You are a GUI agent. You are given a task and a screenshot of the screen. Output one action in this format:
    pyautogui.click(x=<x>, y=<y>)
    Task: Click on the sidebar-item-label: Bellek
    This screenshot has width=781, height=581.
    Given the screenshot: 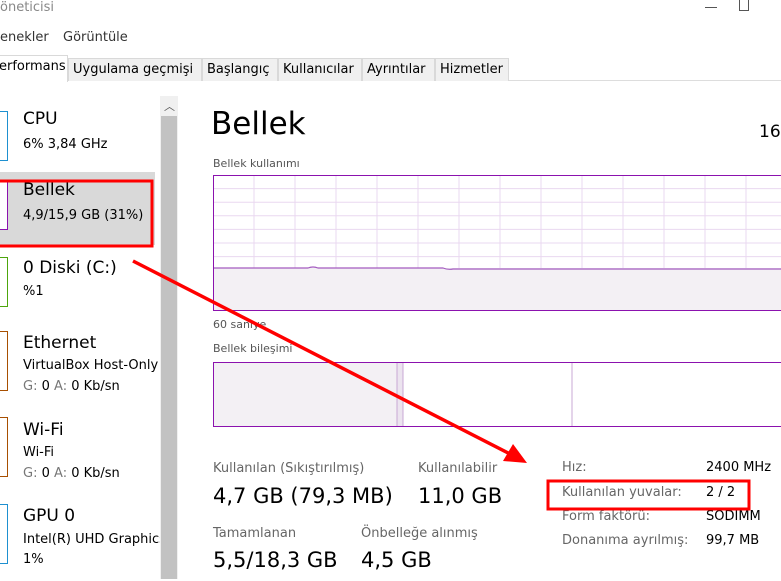 What is the action you would take?
    pyautogui.click(x=49, y=190)
    